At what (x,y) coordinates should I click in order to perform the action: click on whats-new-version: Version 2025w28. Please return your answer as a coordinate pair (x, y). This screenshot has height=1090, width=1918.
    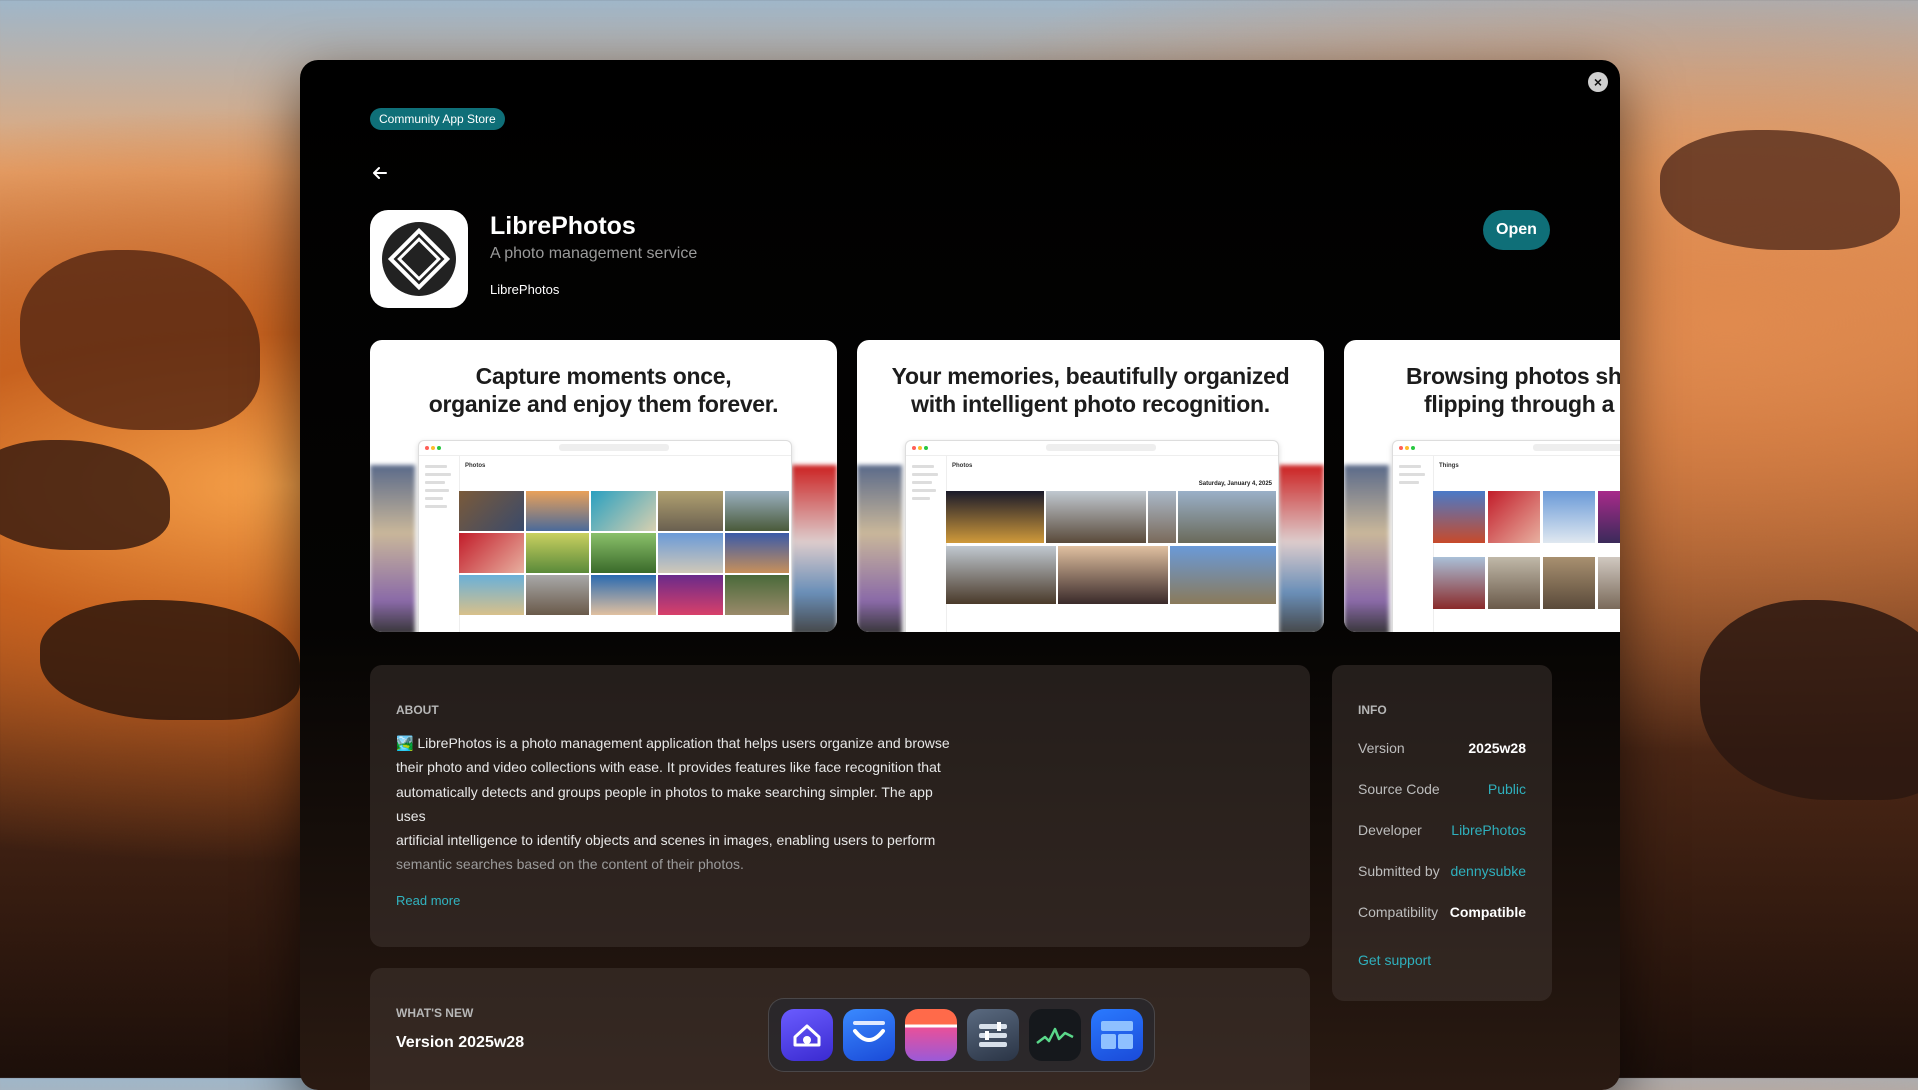
    Looking at the image, I should click on (460, 1042).